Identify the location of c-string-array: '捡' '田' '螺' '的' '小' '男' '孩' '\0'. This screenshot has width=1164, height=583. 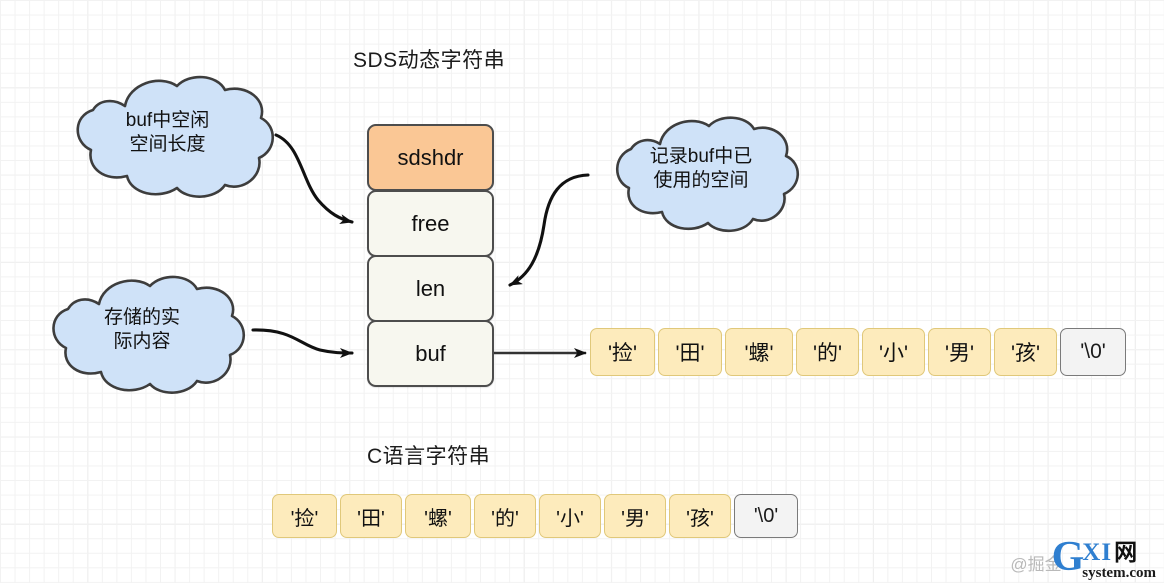
(535, 516).